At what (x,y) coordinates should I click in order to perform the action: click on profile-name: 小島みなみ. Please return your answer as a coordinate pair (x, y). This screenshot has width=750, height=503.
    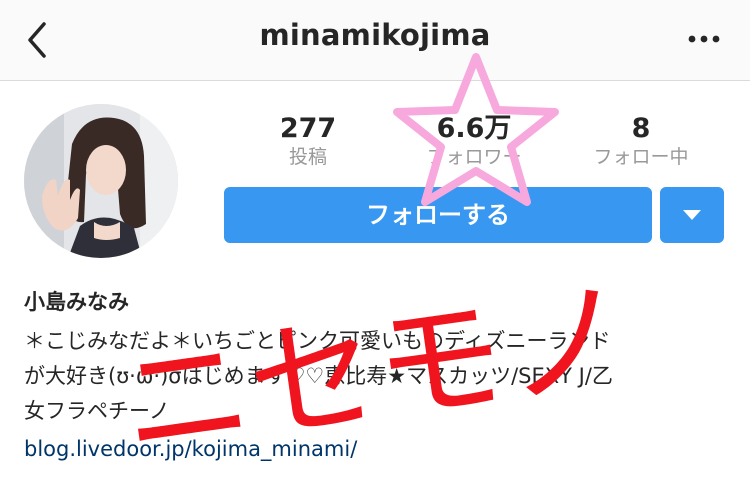
    Looking at the image, I should click on (76, 302).